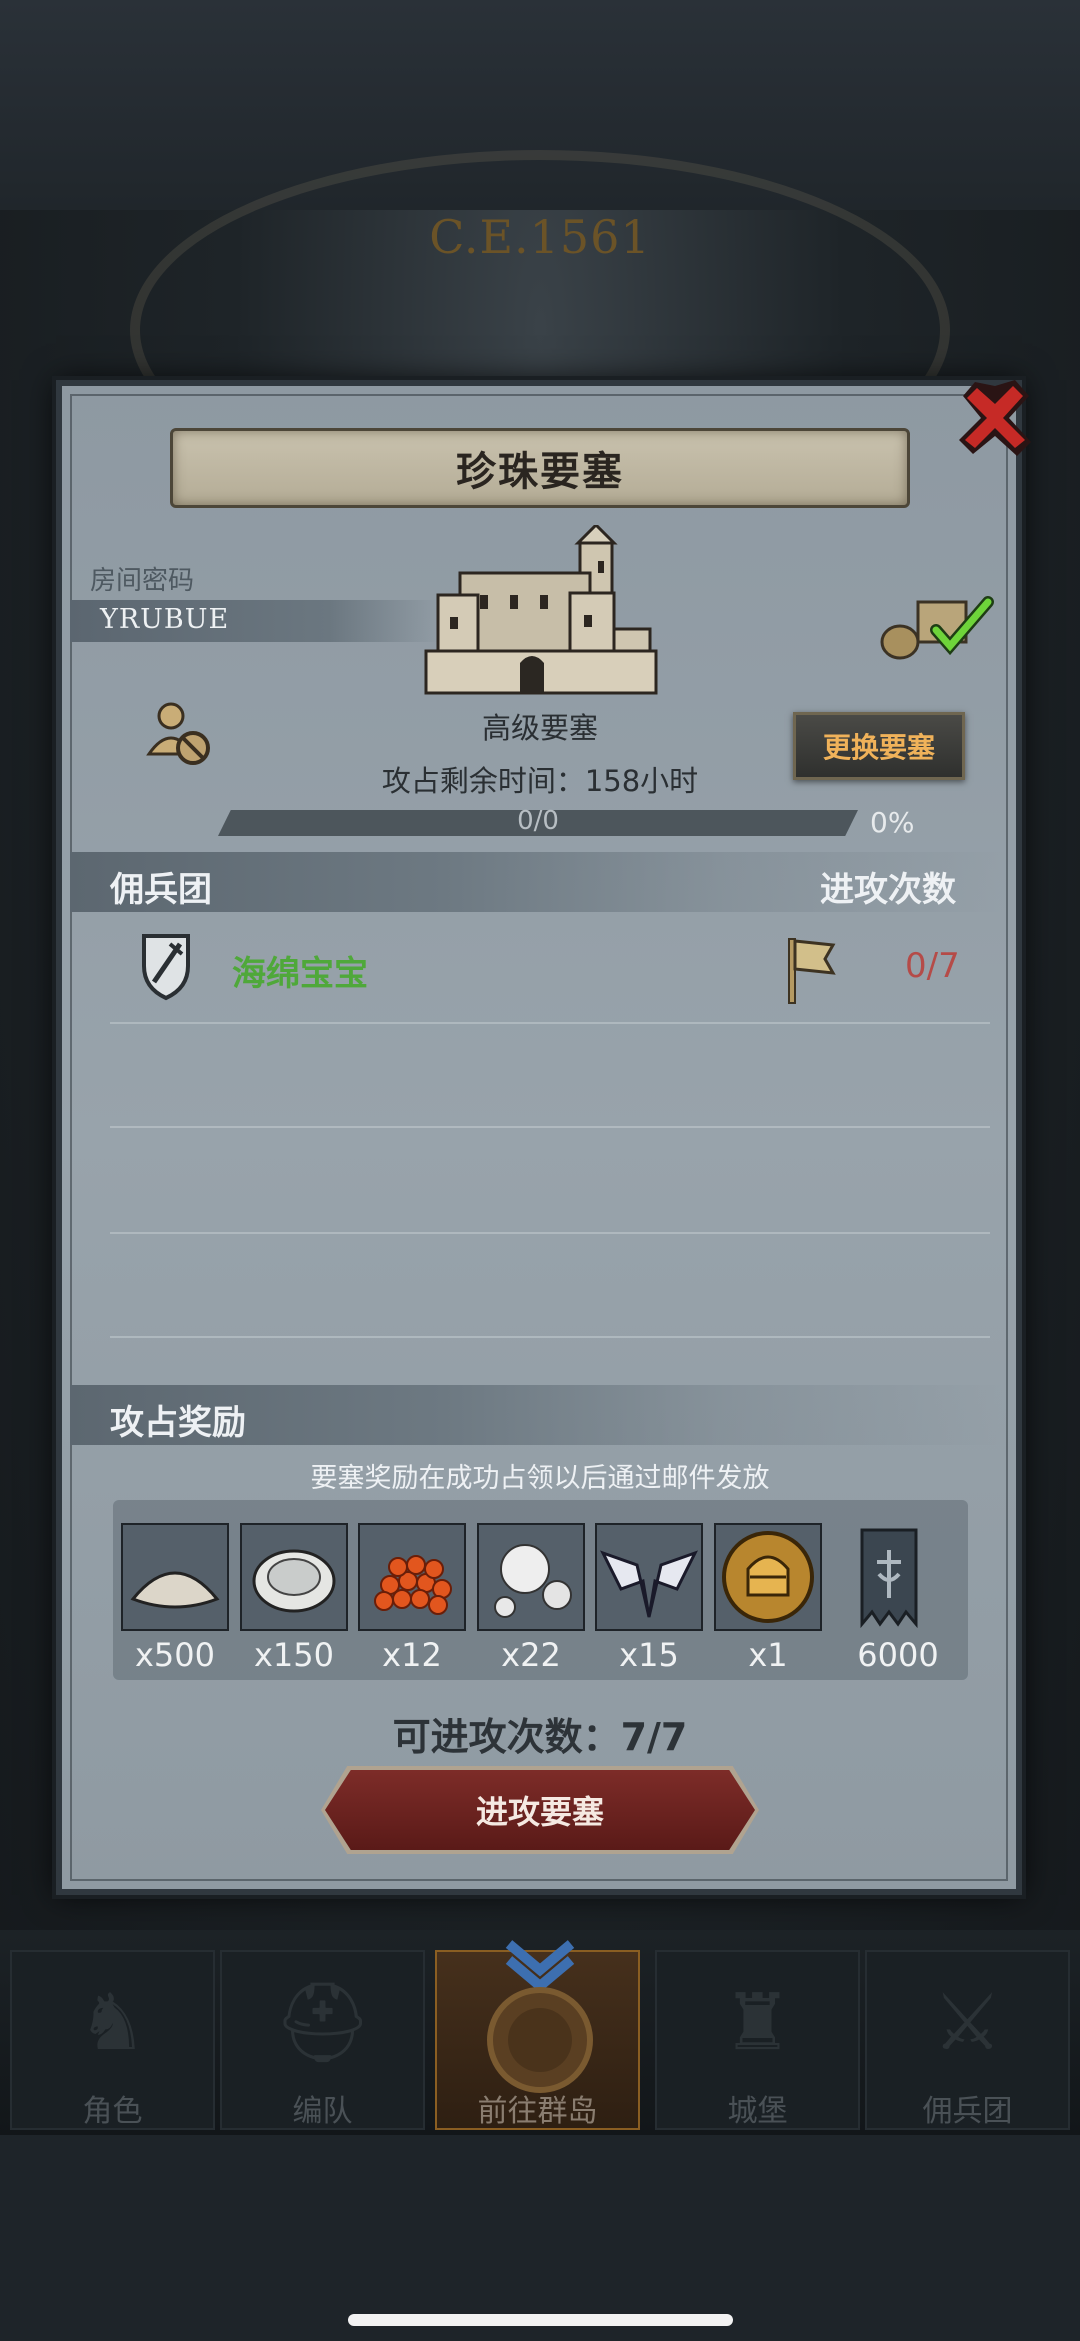 Image resolution: width=1080 pixels, height=2341 pixels. What do you see at coordinates (768, 1577) in the screenshot?
I see `knight-helmet-coin-icon` at bounding box center [768, 1577].